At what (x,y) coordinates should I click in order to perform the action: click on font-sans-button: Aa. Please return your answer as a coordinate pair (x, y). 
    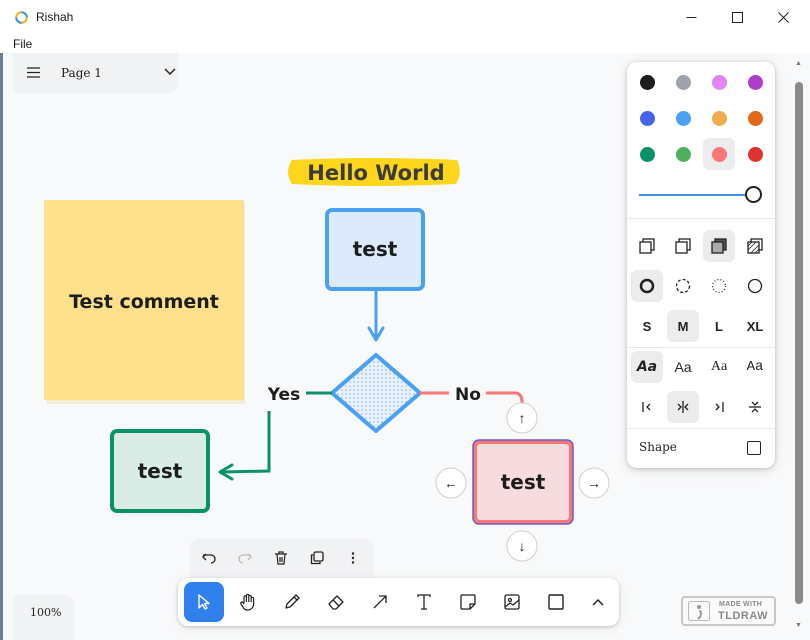
    Looking at the image, I should click on (683, 367).